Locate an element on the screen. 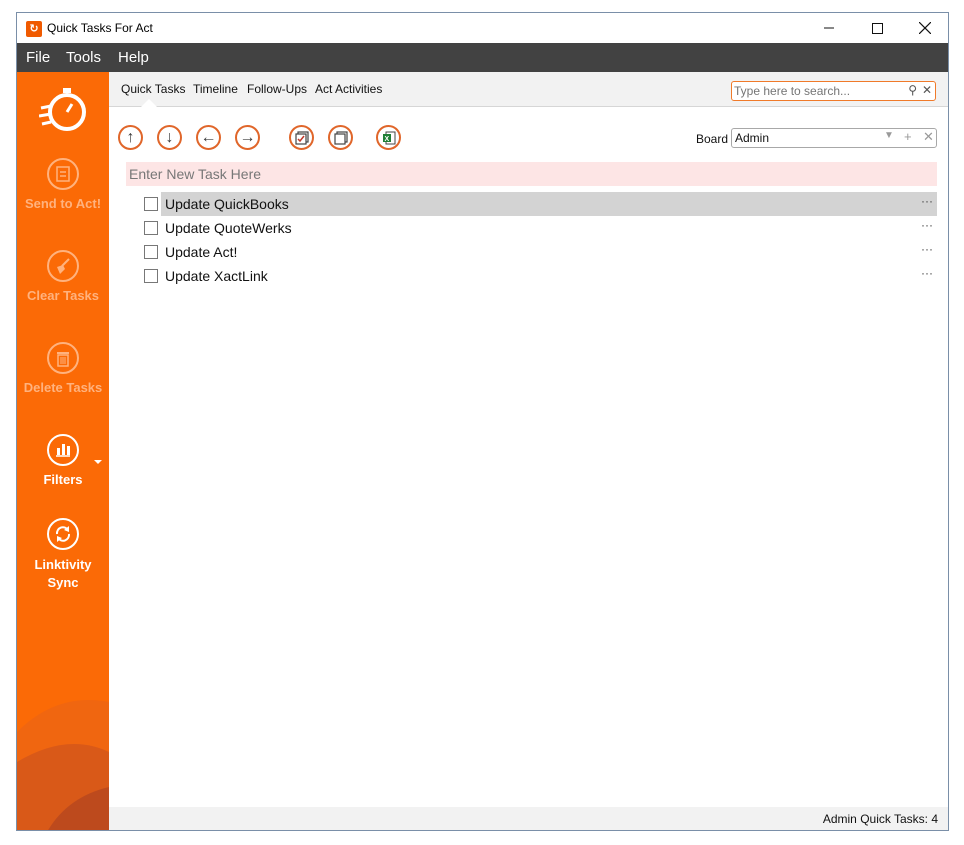 This screenshot has height=845, width=964. title-bar: ↻ Quick Tasks For Act is located at coordinates (482, 28).